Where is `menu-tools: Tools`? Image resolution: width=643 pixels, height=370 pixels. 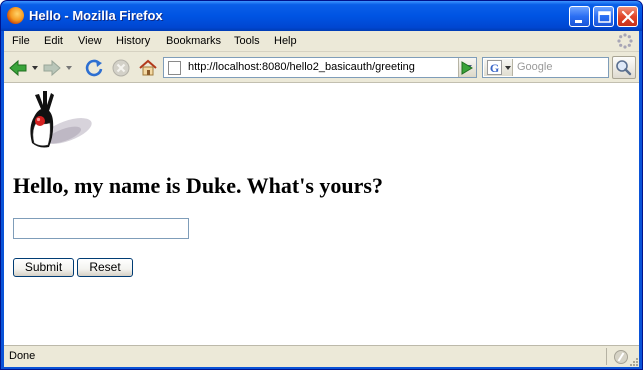
menu-tools: Tools is located at coordinates (247, 41).